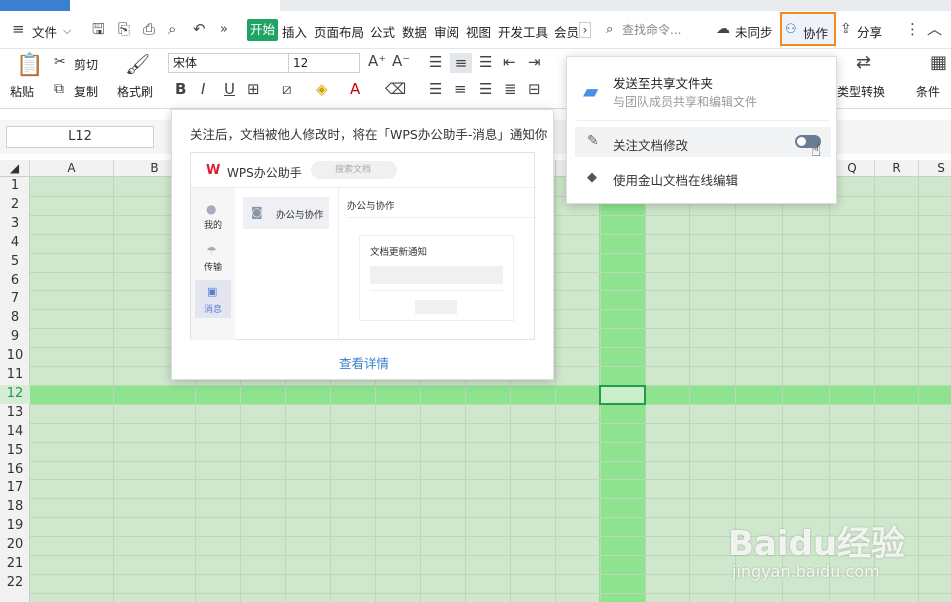 The height and width of the screenshot is (602, 951). What do you see at coordinates (509, 62) in the screenshot?
I see `indent-decrease-icon: ⇤` at bounding box center [509, 62].